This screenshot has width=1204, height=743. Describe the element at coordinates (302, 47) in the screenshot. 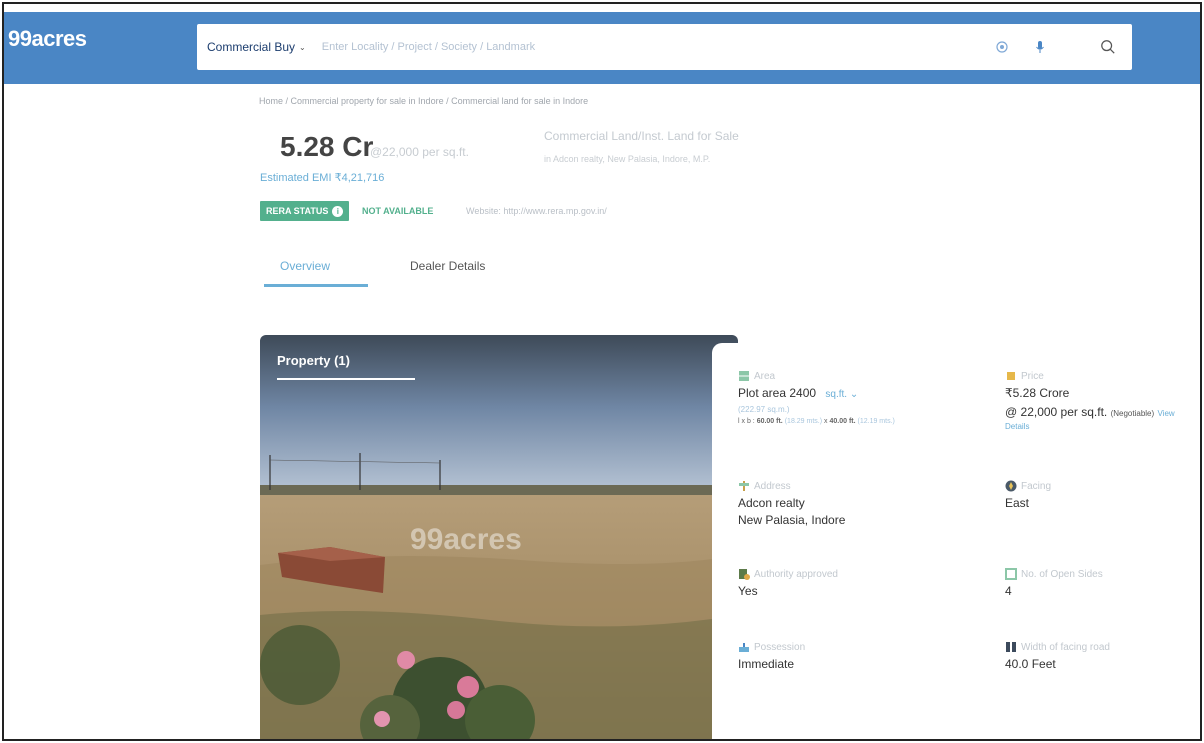

I see `chevron-down-icon: ⌄` at that location.